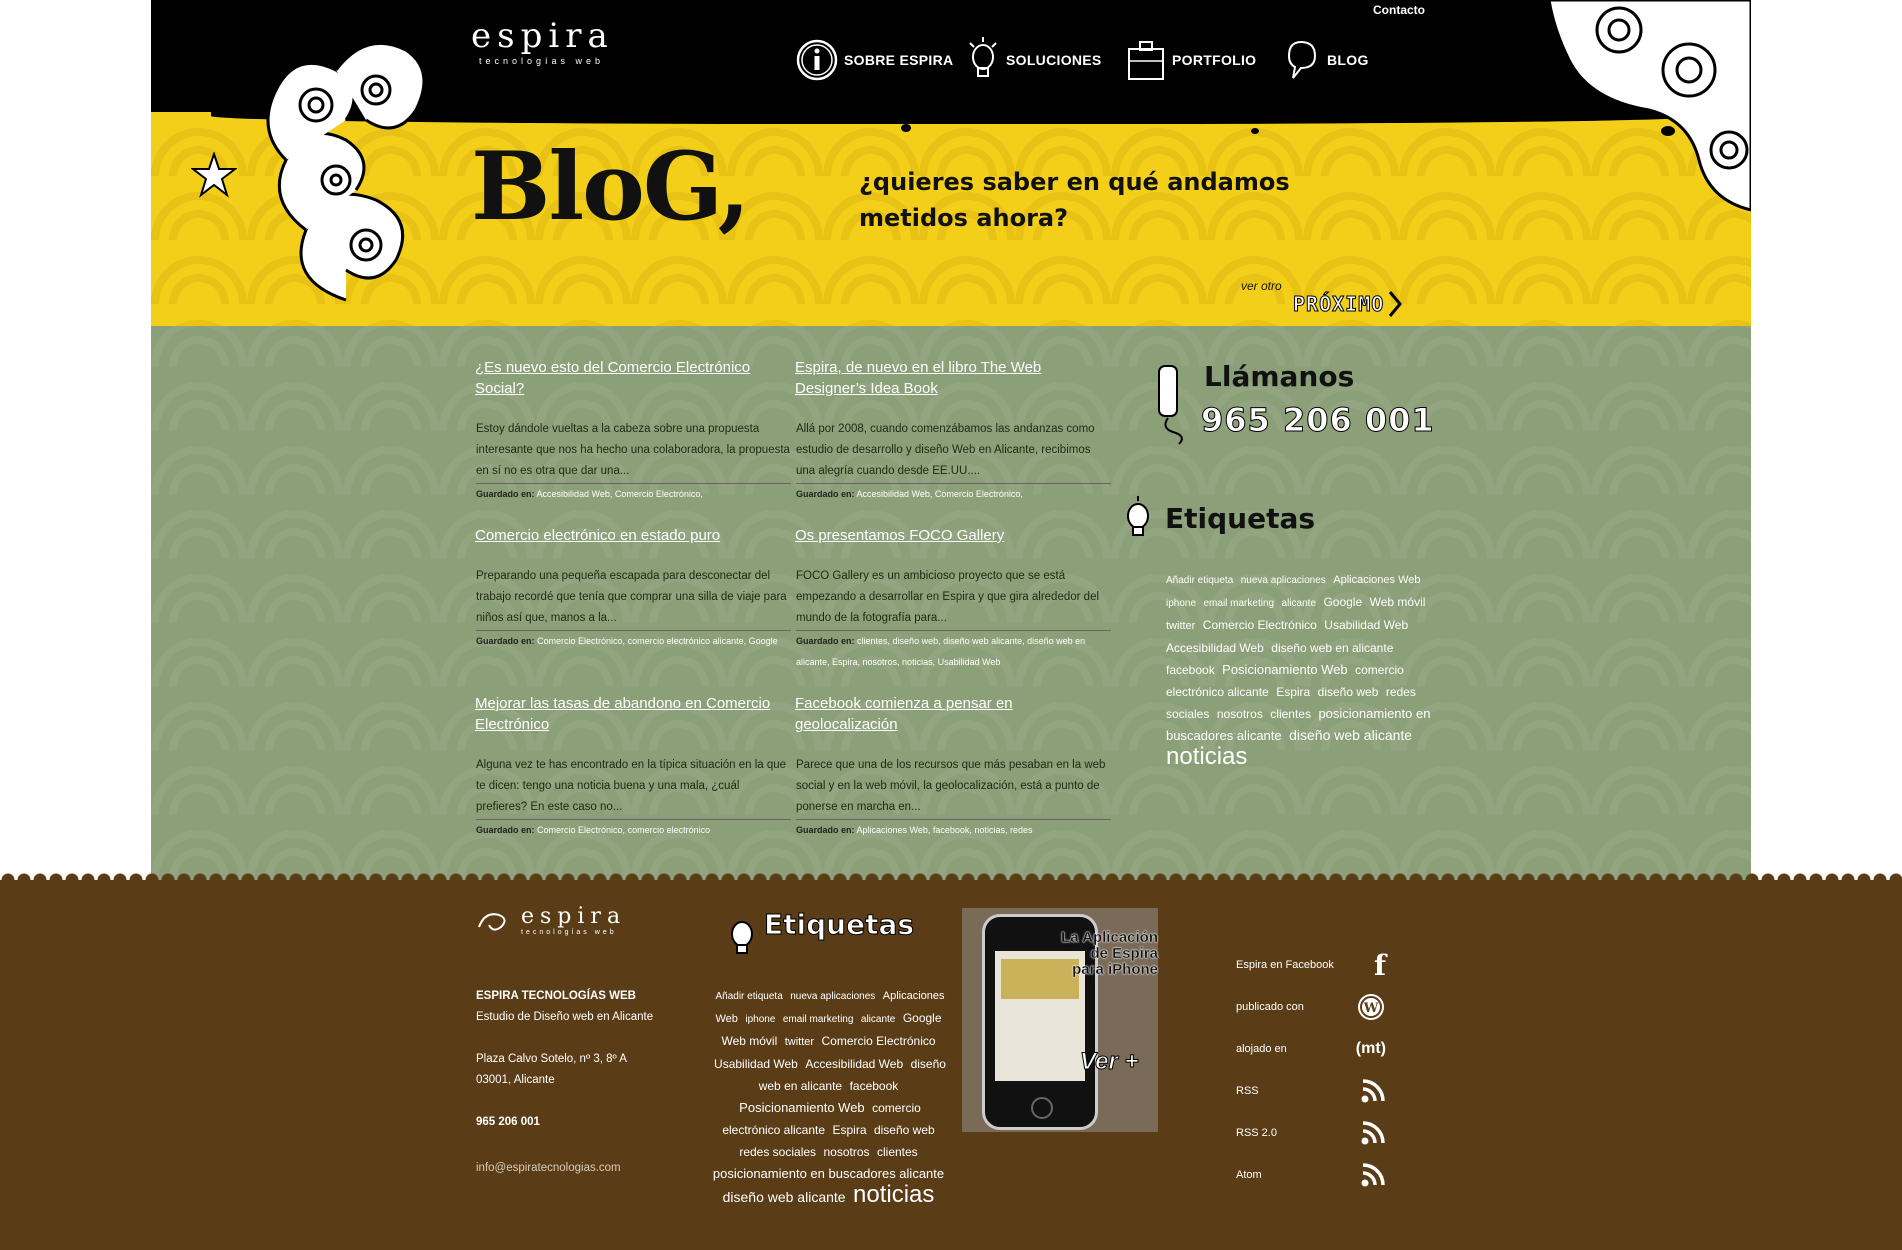 Image resolution: width=1902 pixels, height=1250 pixels. I want to click on post-title-link: Os presentamos FOCO Gallery, so click(950, 535).